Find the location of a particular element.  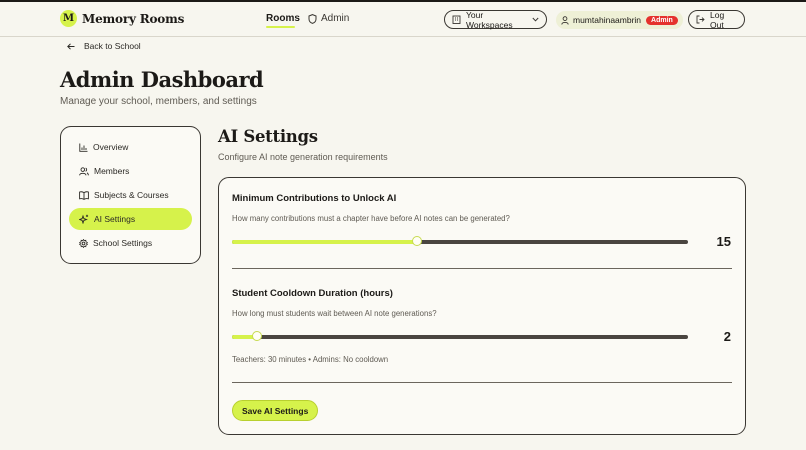

min-contributions-title: Minimum Contributions to Unlock AI is located at coordinates (314, 198).